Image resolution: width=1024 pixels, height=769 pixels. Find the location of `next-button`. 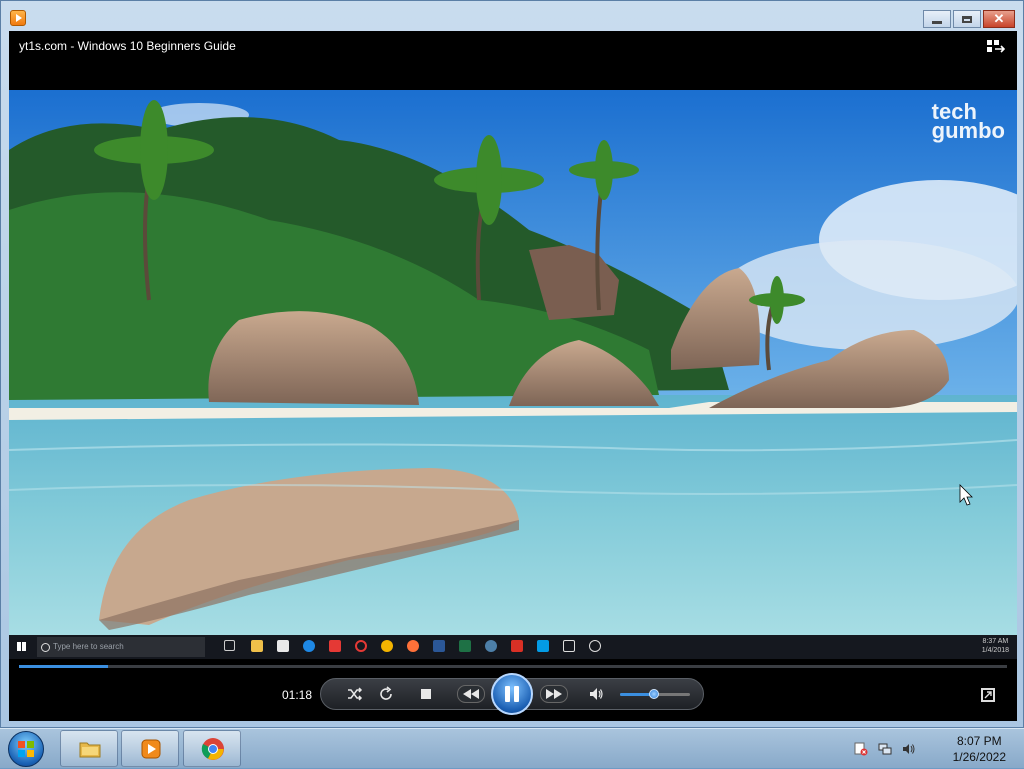

next-button is located at coordinates (554, 694).